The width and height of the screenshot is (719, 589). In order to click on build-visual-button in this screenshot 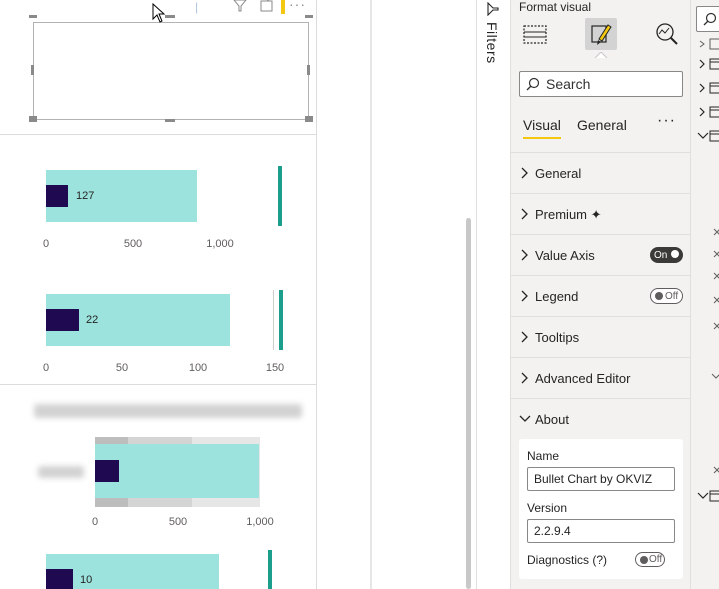, I will do `click(535, 34)`.